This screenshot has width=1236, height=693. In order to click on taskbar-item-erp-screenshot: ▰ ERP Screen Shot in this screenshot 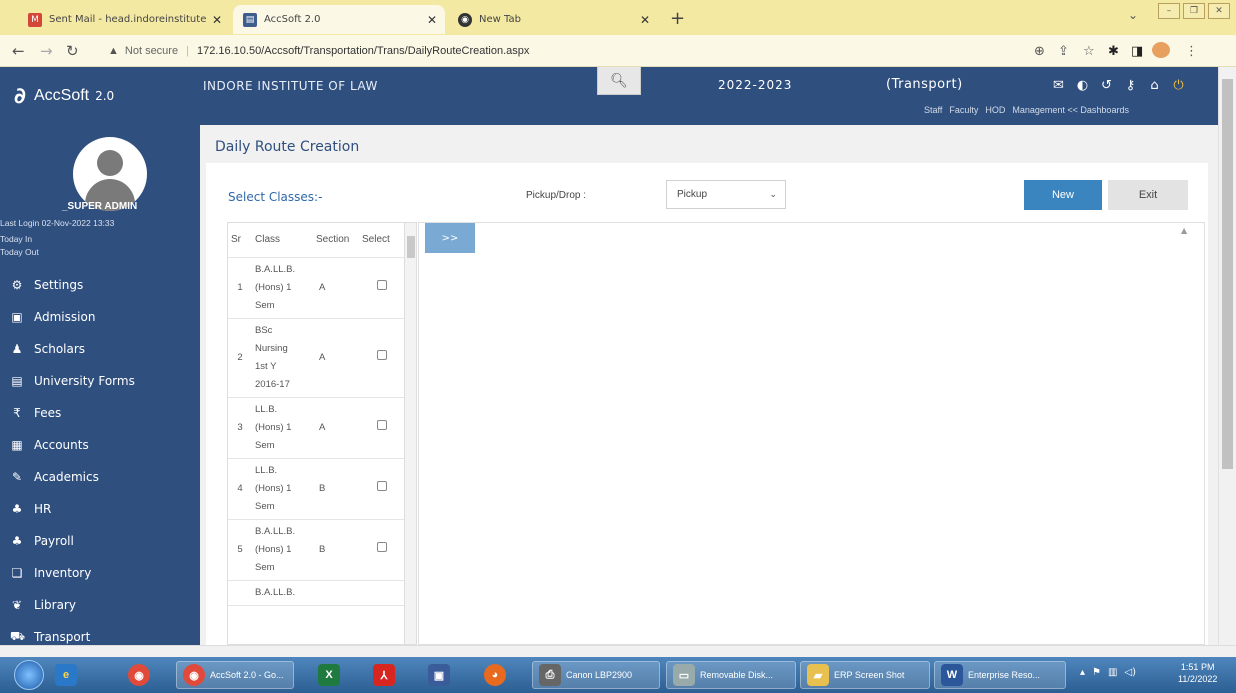, I will do `click(865, 675)`.